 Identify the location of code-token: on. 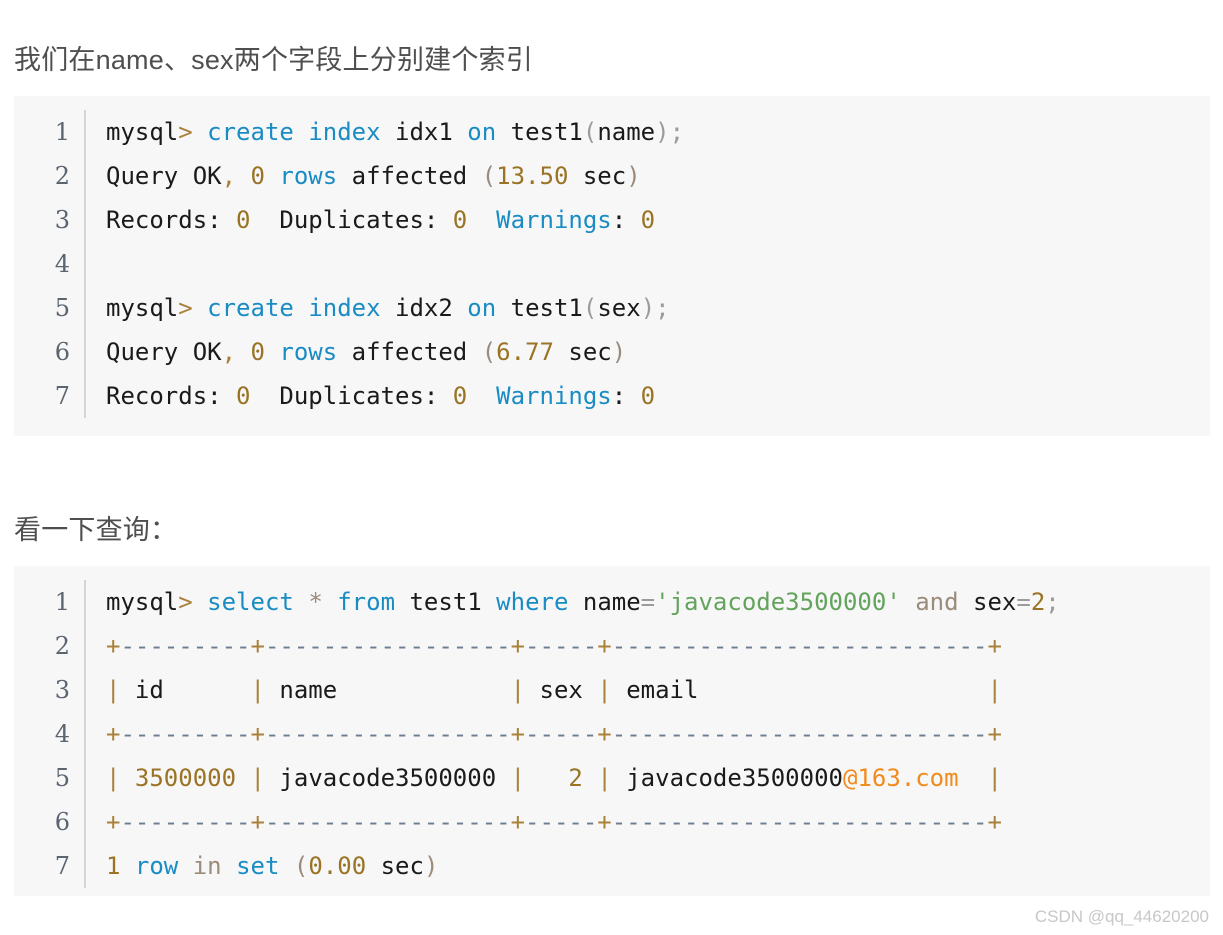
(482, 308).